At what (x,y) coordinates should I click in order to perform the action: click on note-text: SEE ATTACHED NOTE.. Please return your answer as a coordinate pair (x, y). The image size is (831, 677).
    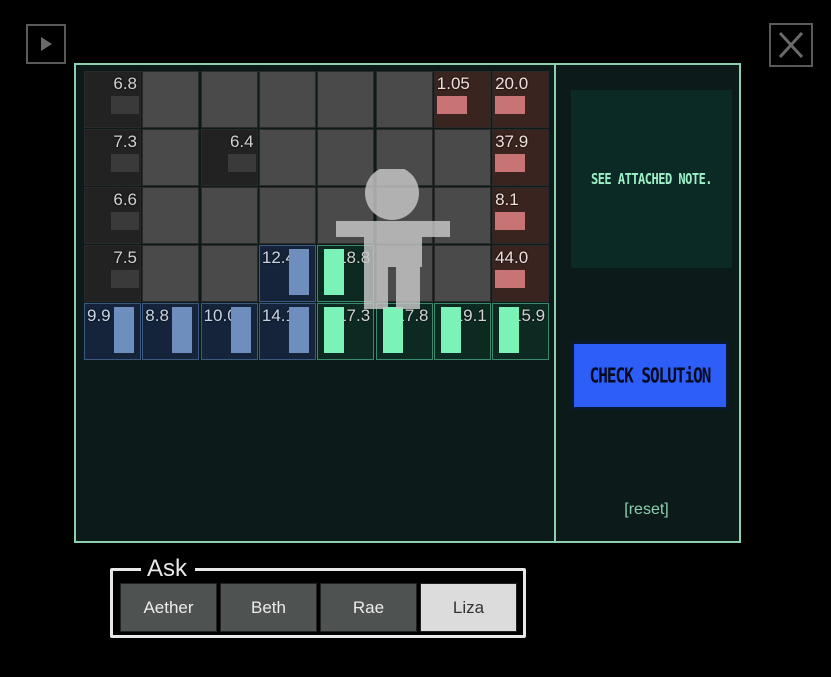
    Looking at the image, I should click on (651, 179).